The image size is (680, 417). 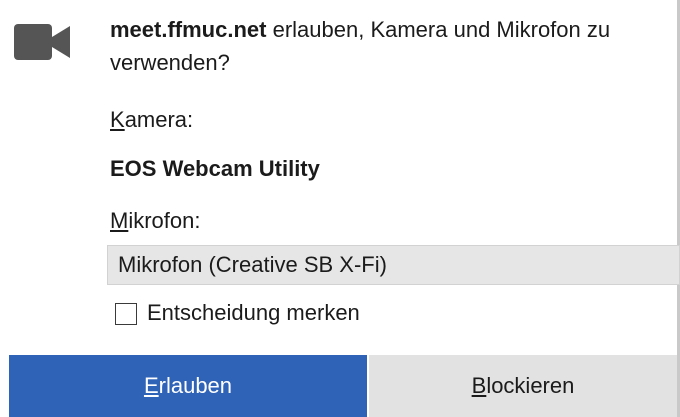 I want to click on microphone-selected-value: Mikrofon (Creative SB X-Fi), so click(x=252, y=264).